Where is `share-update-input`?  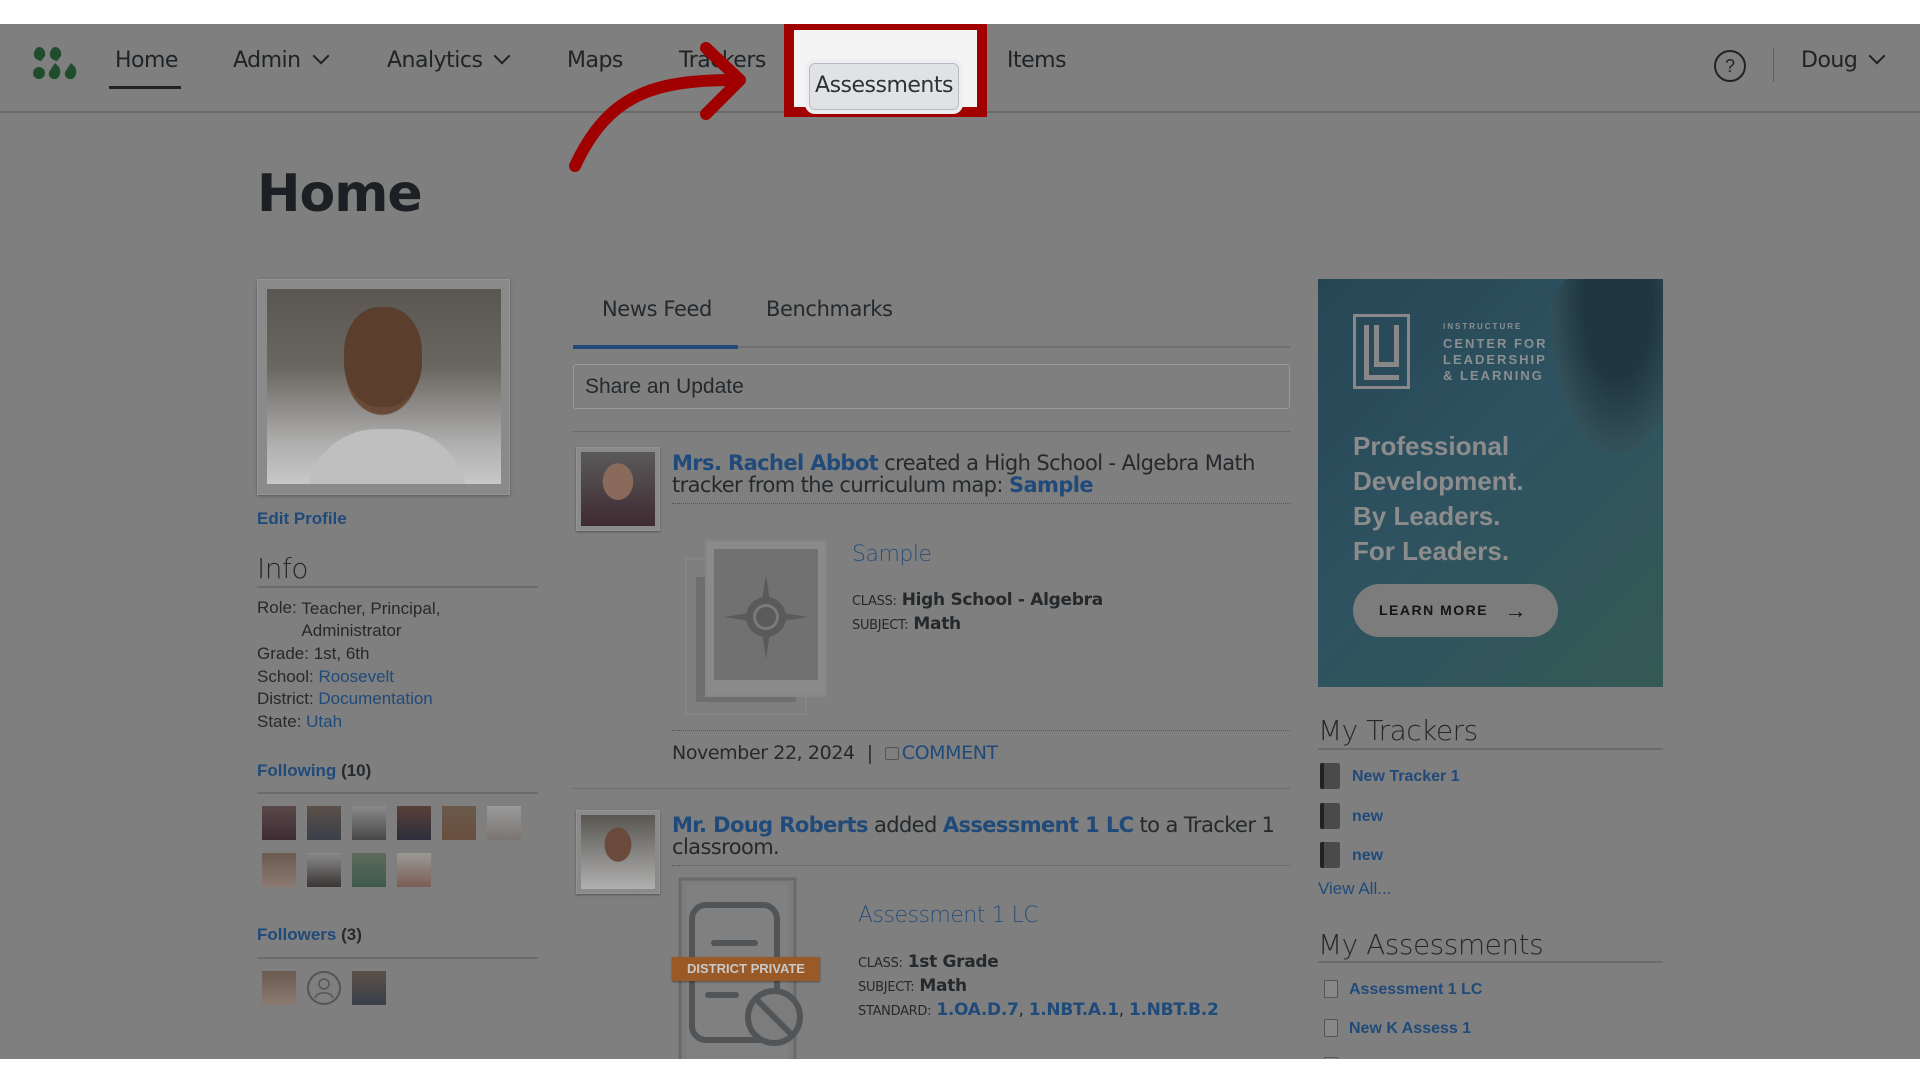
share-update-input is located at coordinates (931, 386).